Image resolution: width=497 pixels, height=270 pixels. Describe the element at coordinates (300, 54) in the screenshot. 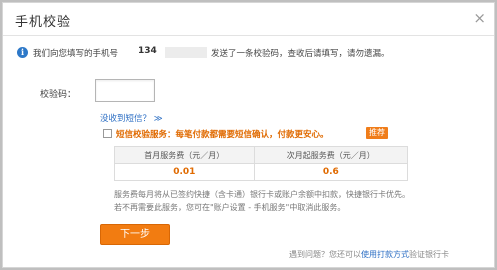

I see `info-text-after: 发送了一条校验码，查收后请填写，请勿遗漏。` at that location.